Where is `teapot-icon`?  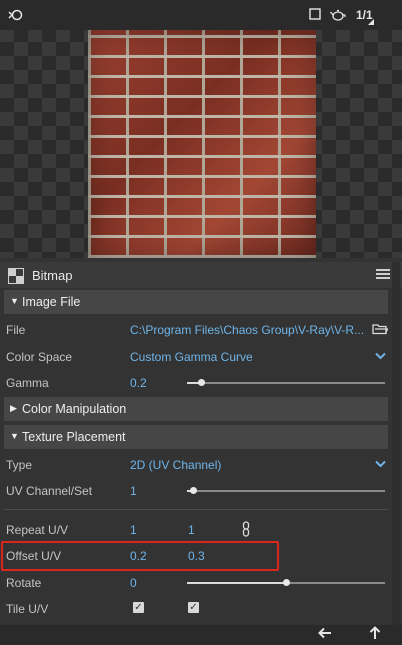
teapot-icon is located at coordinates (338, 16).